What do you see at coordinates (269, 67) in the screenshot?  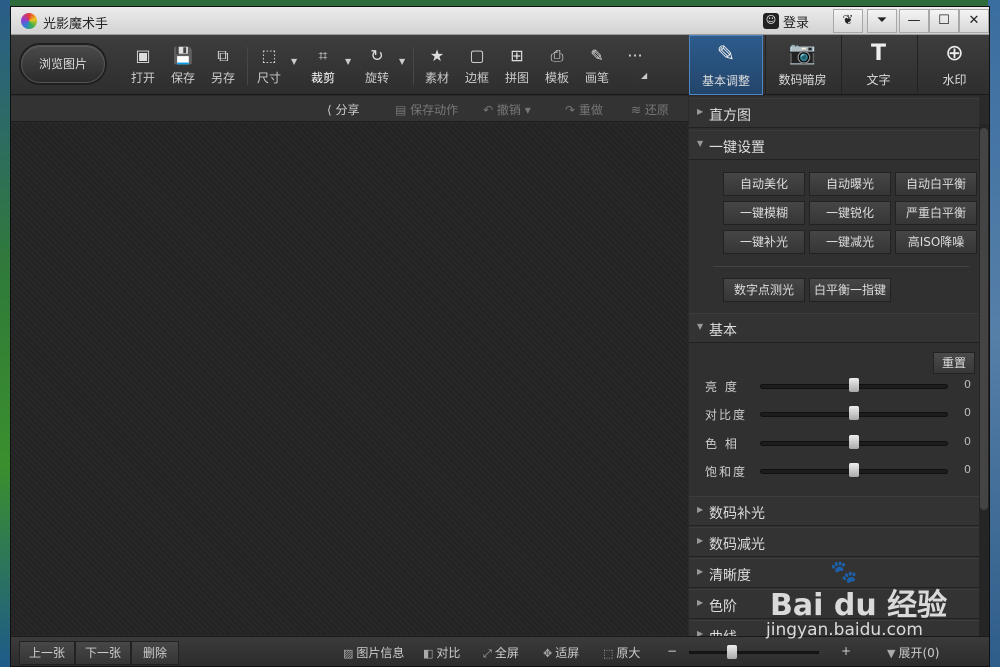 I see `resize-button: ⬚ 尺寸` at bounding box center [269, 67].